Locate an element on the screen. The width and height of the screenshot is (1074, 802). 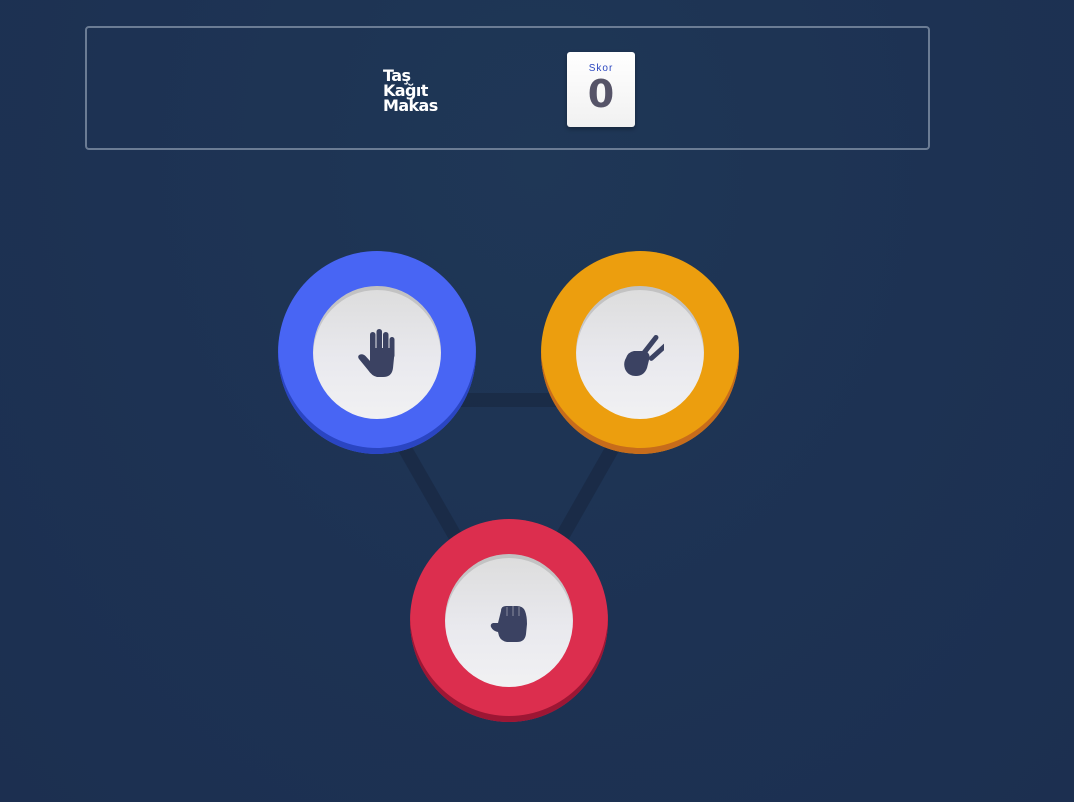
rock-choice-inner is located at coordinates (509, 620).